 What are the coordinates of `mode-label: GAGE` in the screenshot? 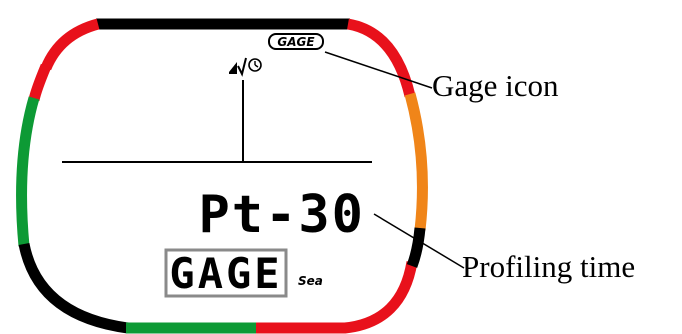 It's located at (225, 273).